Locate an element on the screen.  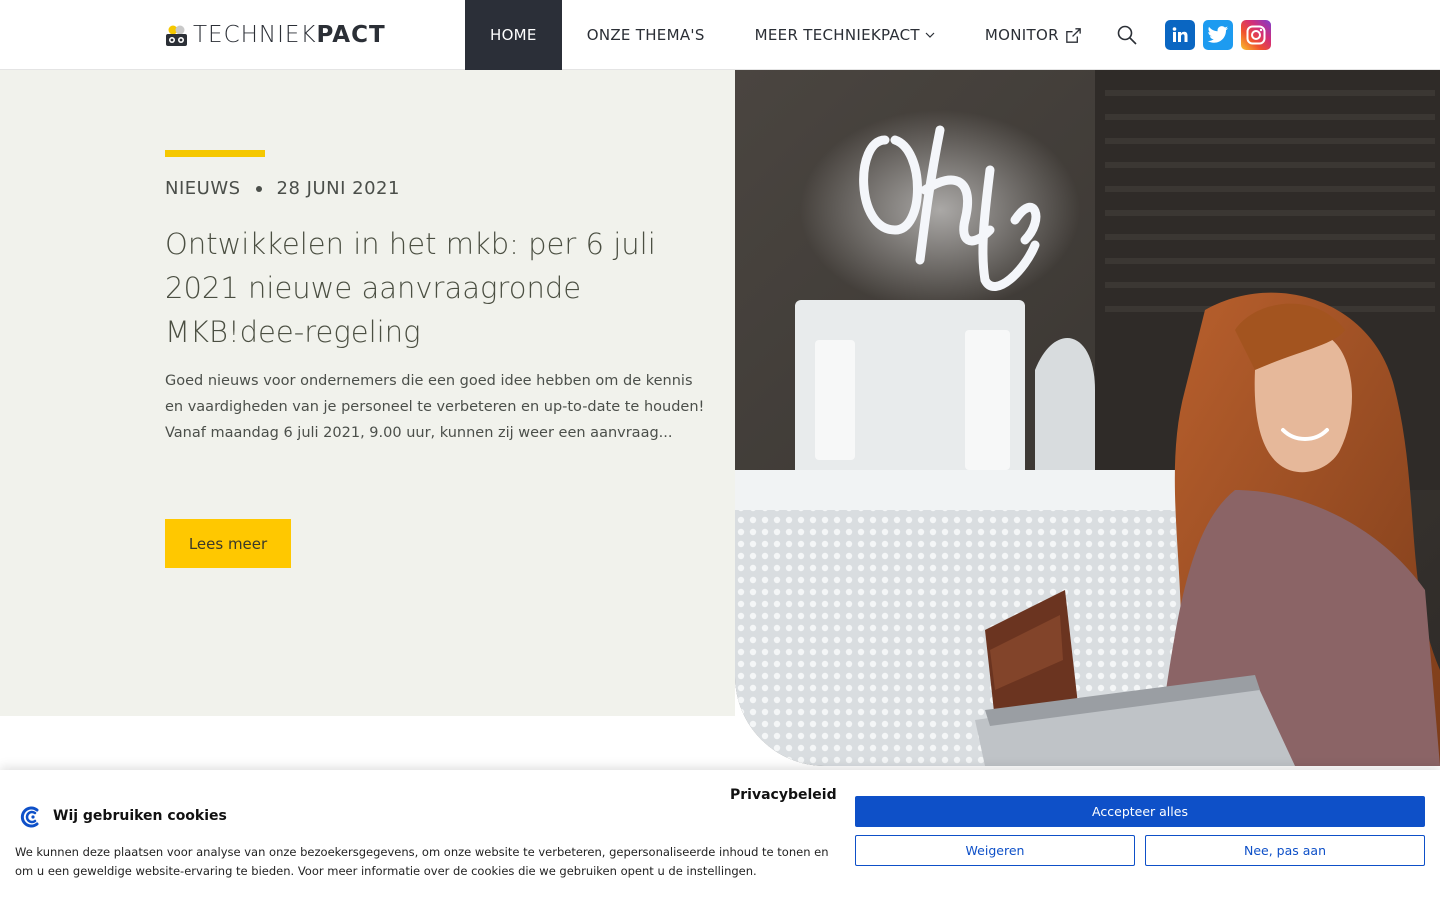
logo-mark-icon is located at coordinates (176, 35).